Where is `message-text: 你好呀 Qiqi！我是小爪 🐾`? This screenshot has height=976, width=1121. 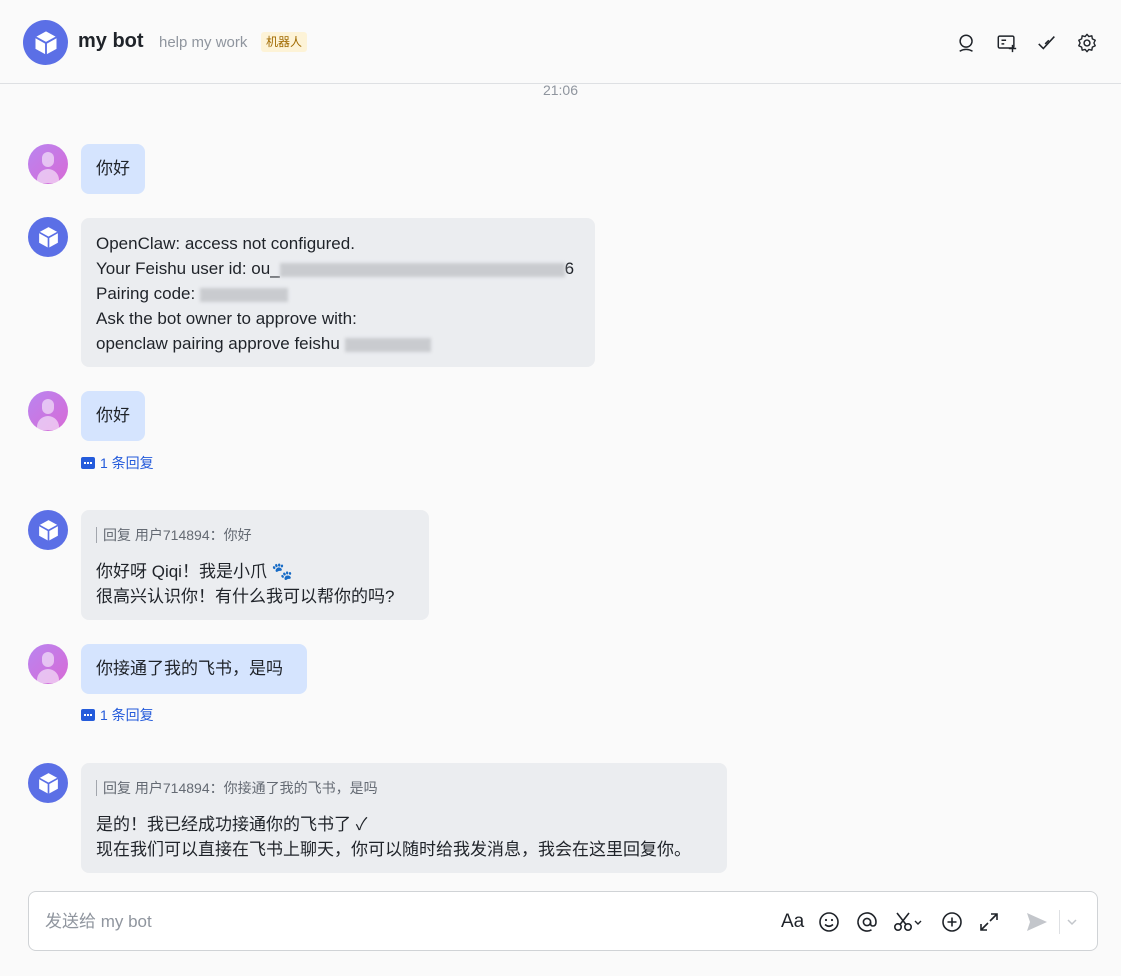 message-text: 你好呀 Qiqi！我是小爪 🐾 is located at coordinates (194, 571).